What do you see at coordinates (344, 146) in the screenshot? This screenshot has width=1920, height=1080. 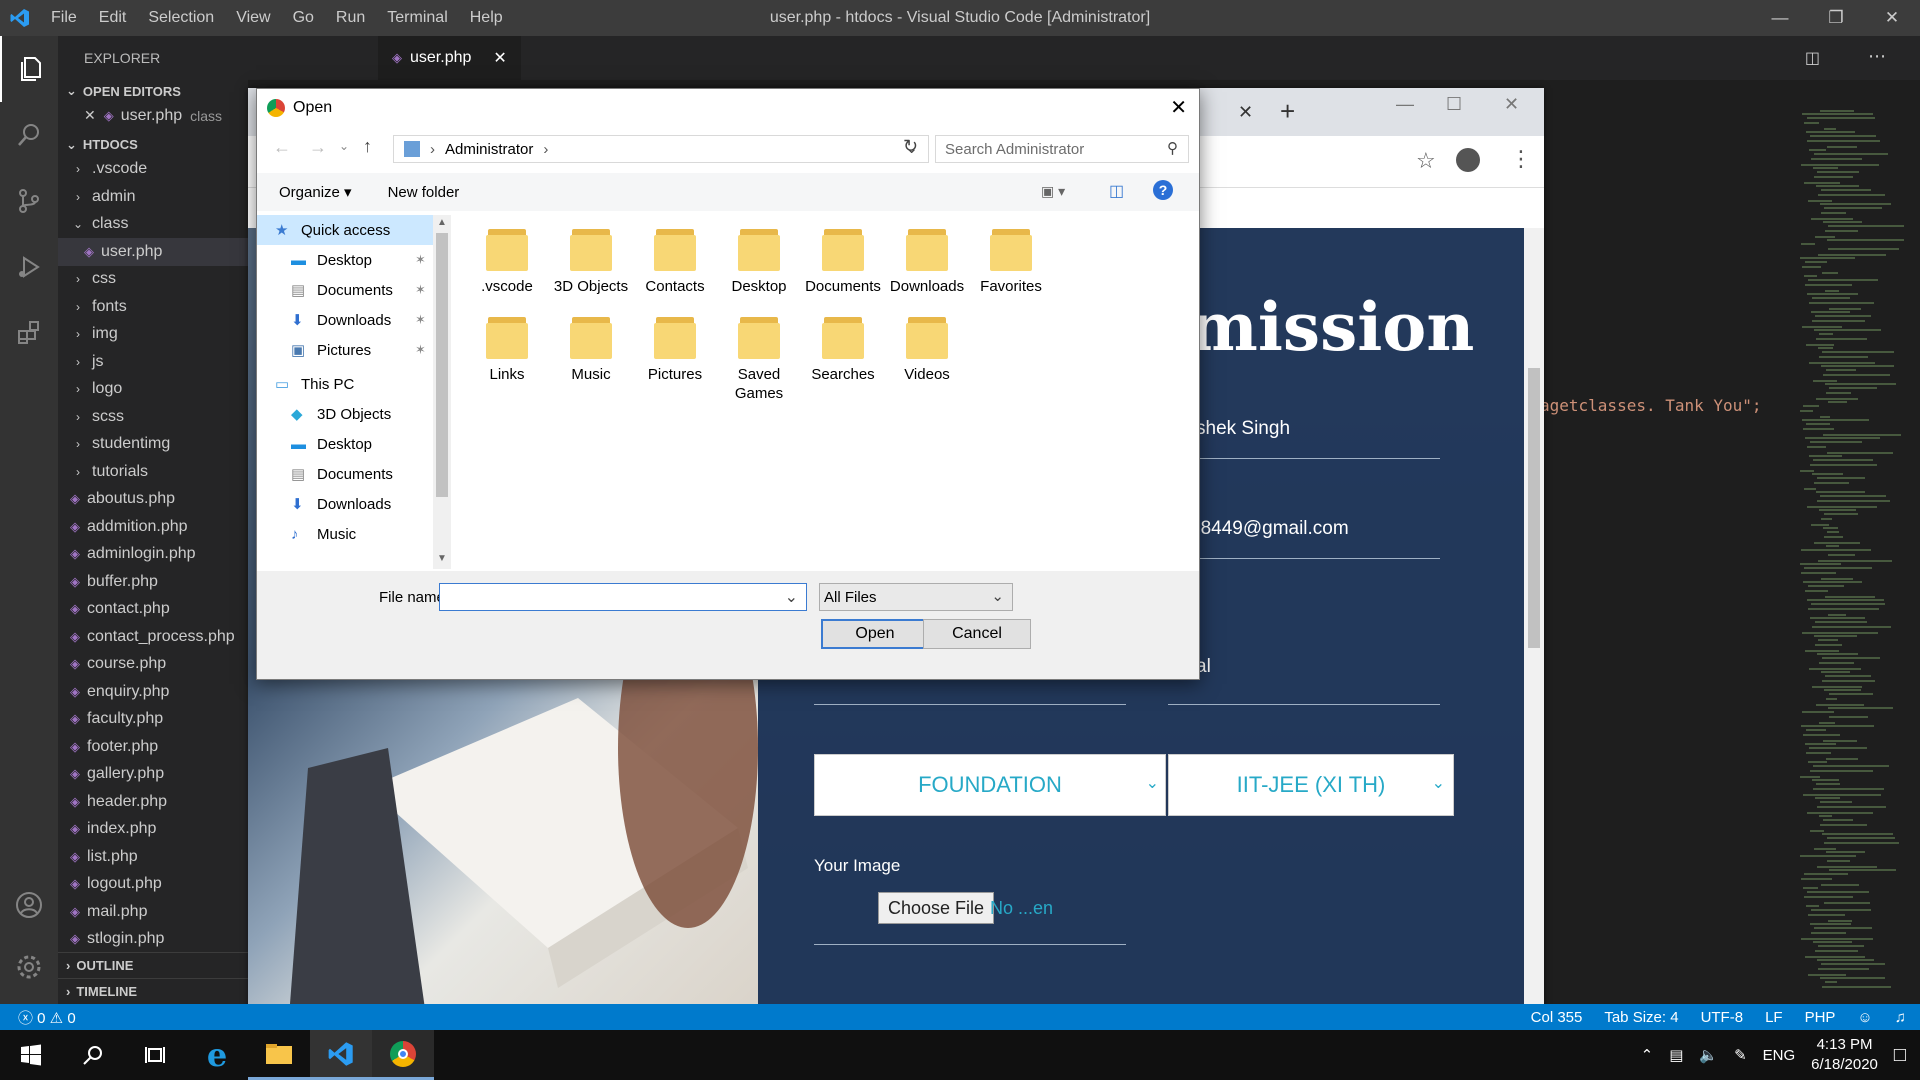 I see `recent-locations-icon: ⌄` at bounding box center [344, 146].